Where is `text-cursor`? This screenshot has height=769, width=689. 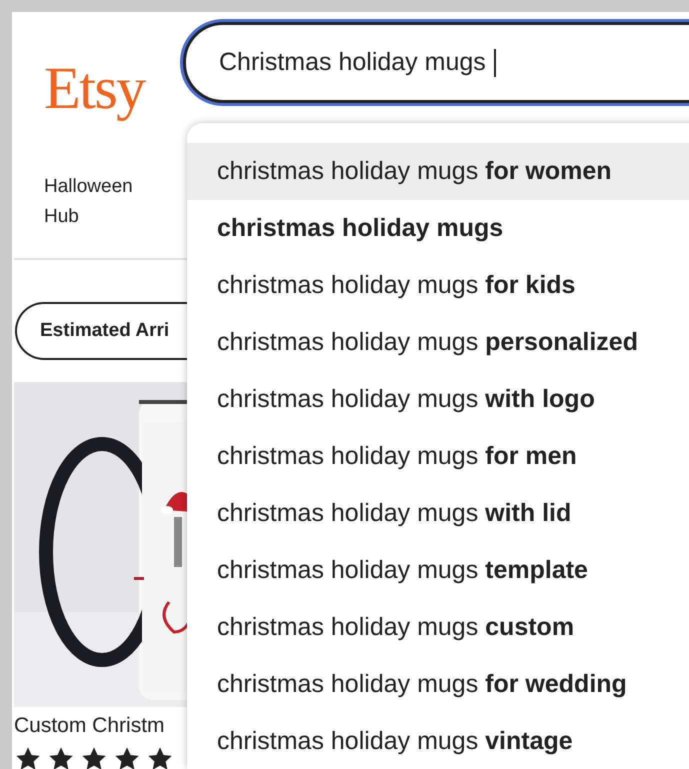 text-cursor is located at coordinates (495, 62).